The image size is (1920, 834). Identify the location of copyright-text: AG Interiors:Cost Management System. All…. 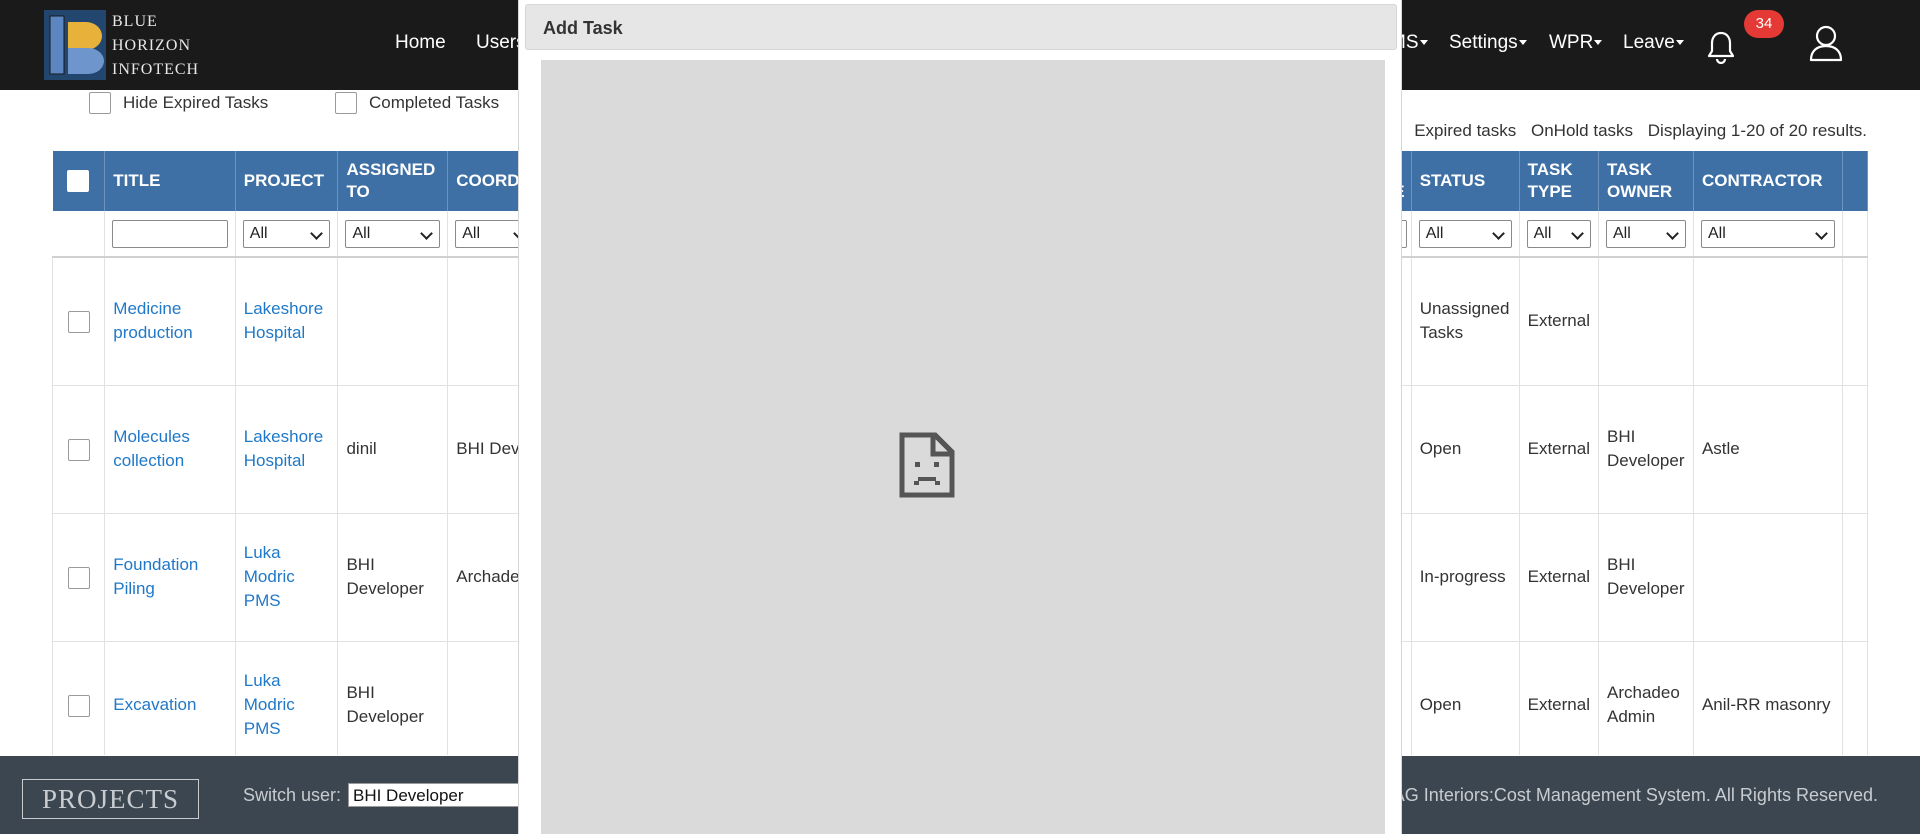
(1635, 795).